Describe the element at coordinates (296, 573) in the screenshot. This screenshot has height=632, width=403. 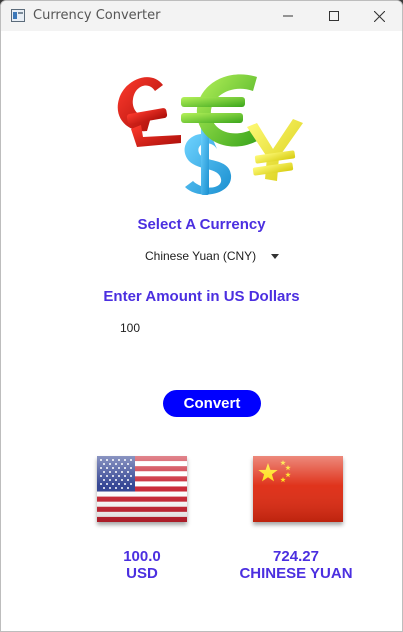
I see `result-to-currency: CHINESE YUAN` at that location.